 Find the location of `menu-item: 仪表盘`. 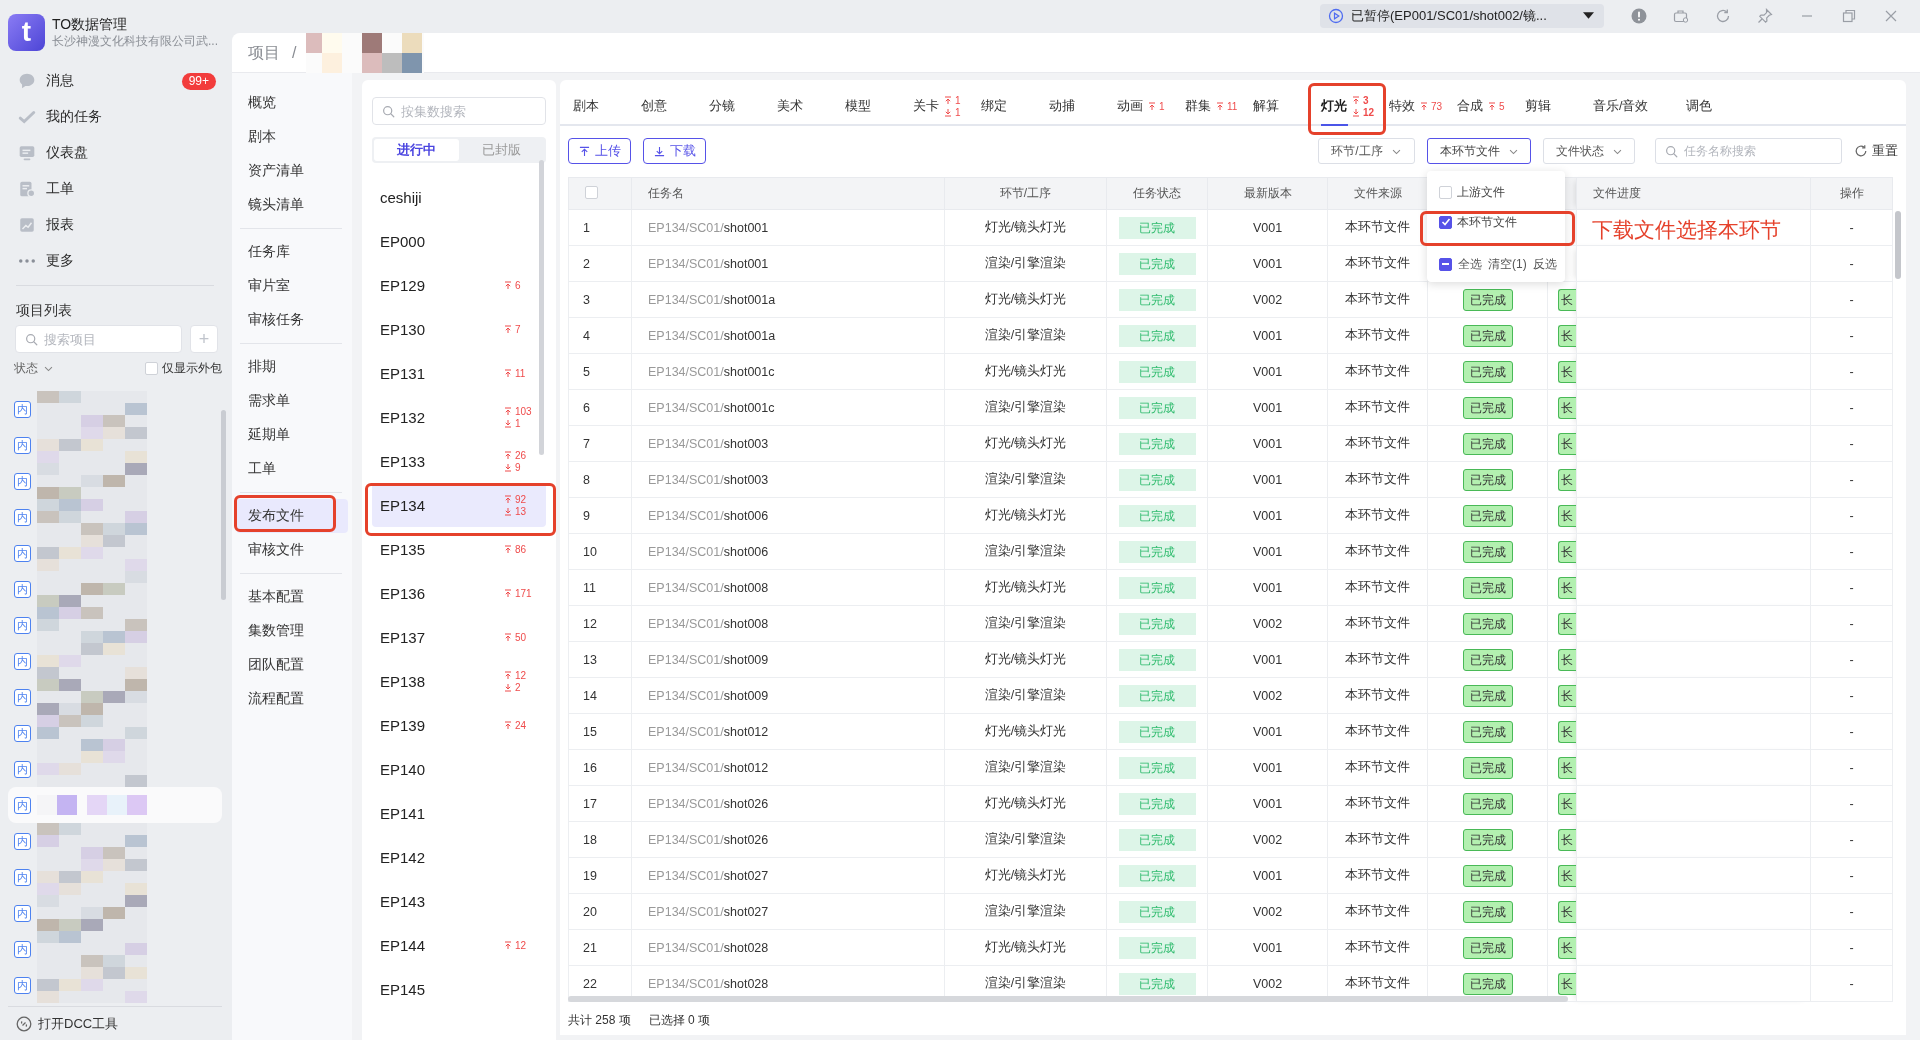

menu-item: 仪表盘 is located at coordinates (115, 153).